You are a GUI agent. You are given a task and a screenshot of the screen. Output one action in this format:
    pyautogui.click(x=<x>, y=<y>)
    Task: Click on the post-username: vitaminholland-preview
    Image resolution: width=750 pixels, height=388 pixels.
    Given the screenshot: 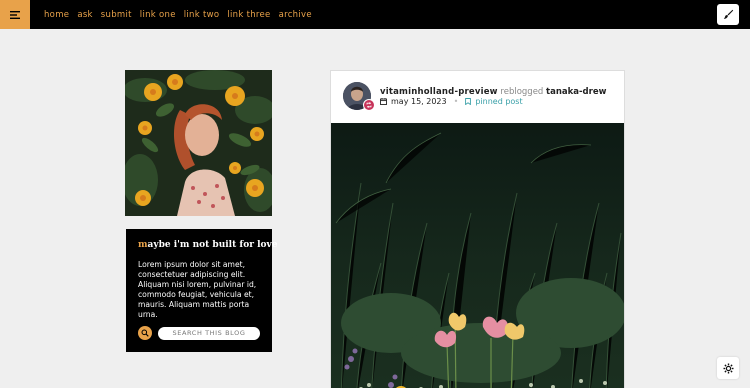 What is the action you would take?
    pyautogui.click(x=439, y=92)
    